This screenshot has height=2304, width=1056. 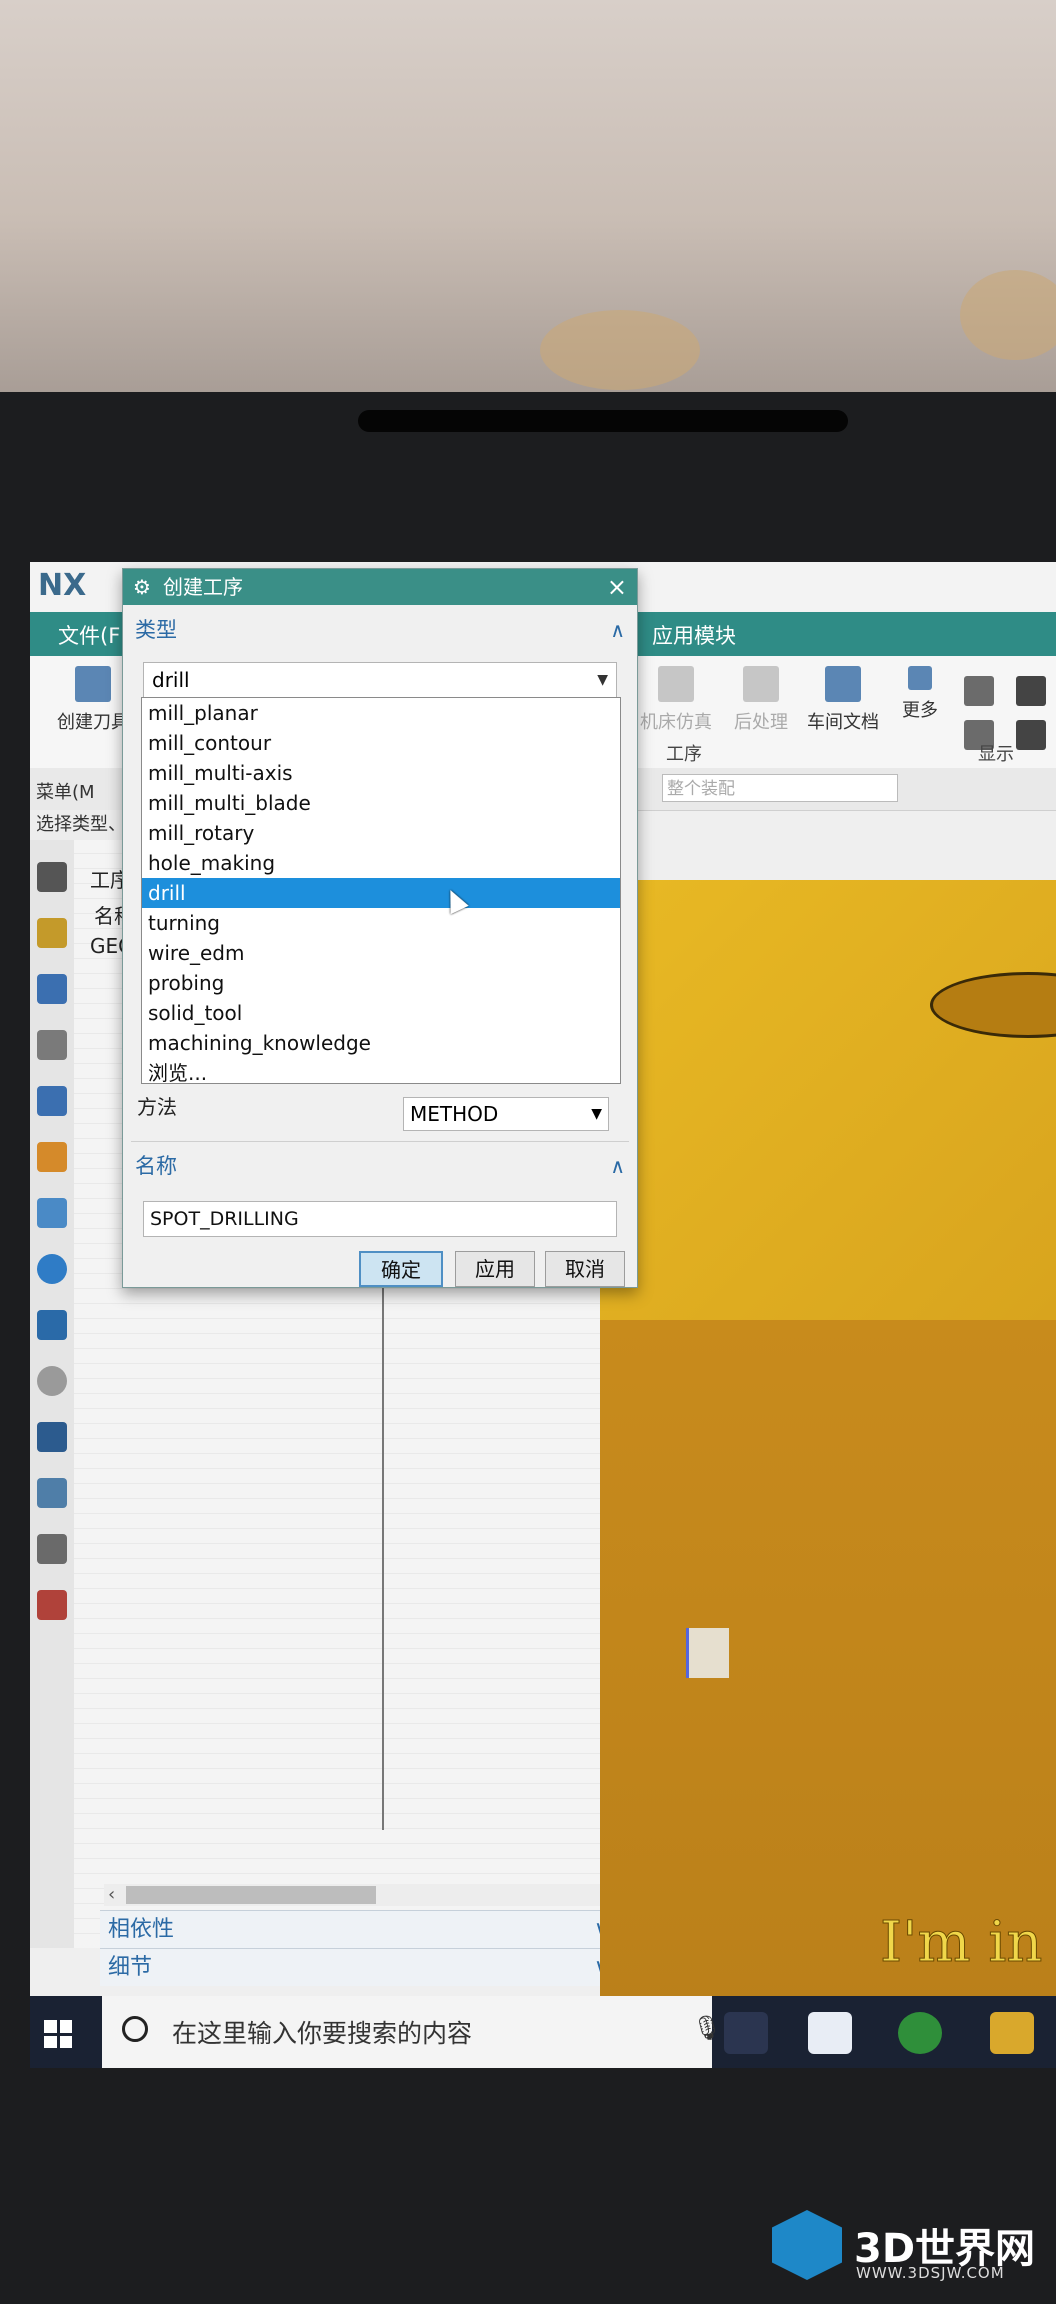 I want to click on shop-doc-button: 车间文档, so click(x=843, y=700).